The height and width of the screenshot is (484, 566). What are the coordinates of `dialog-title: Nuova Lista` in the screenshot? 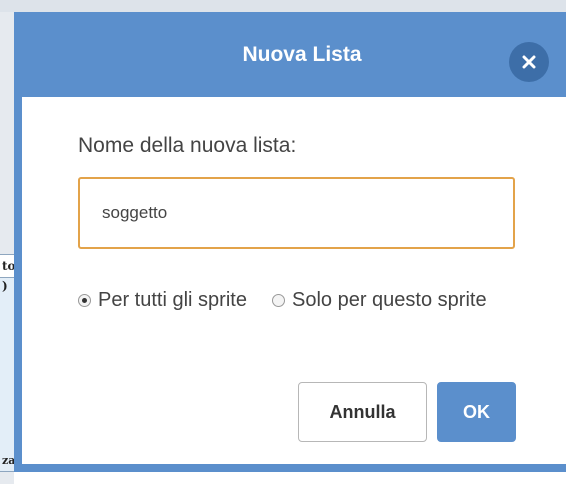 It's located at (302, 54).